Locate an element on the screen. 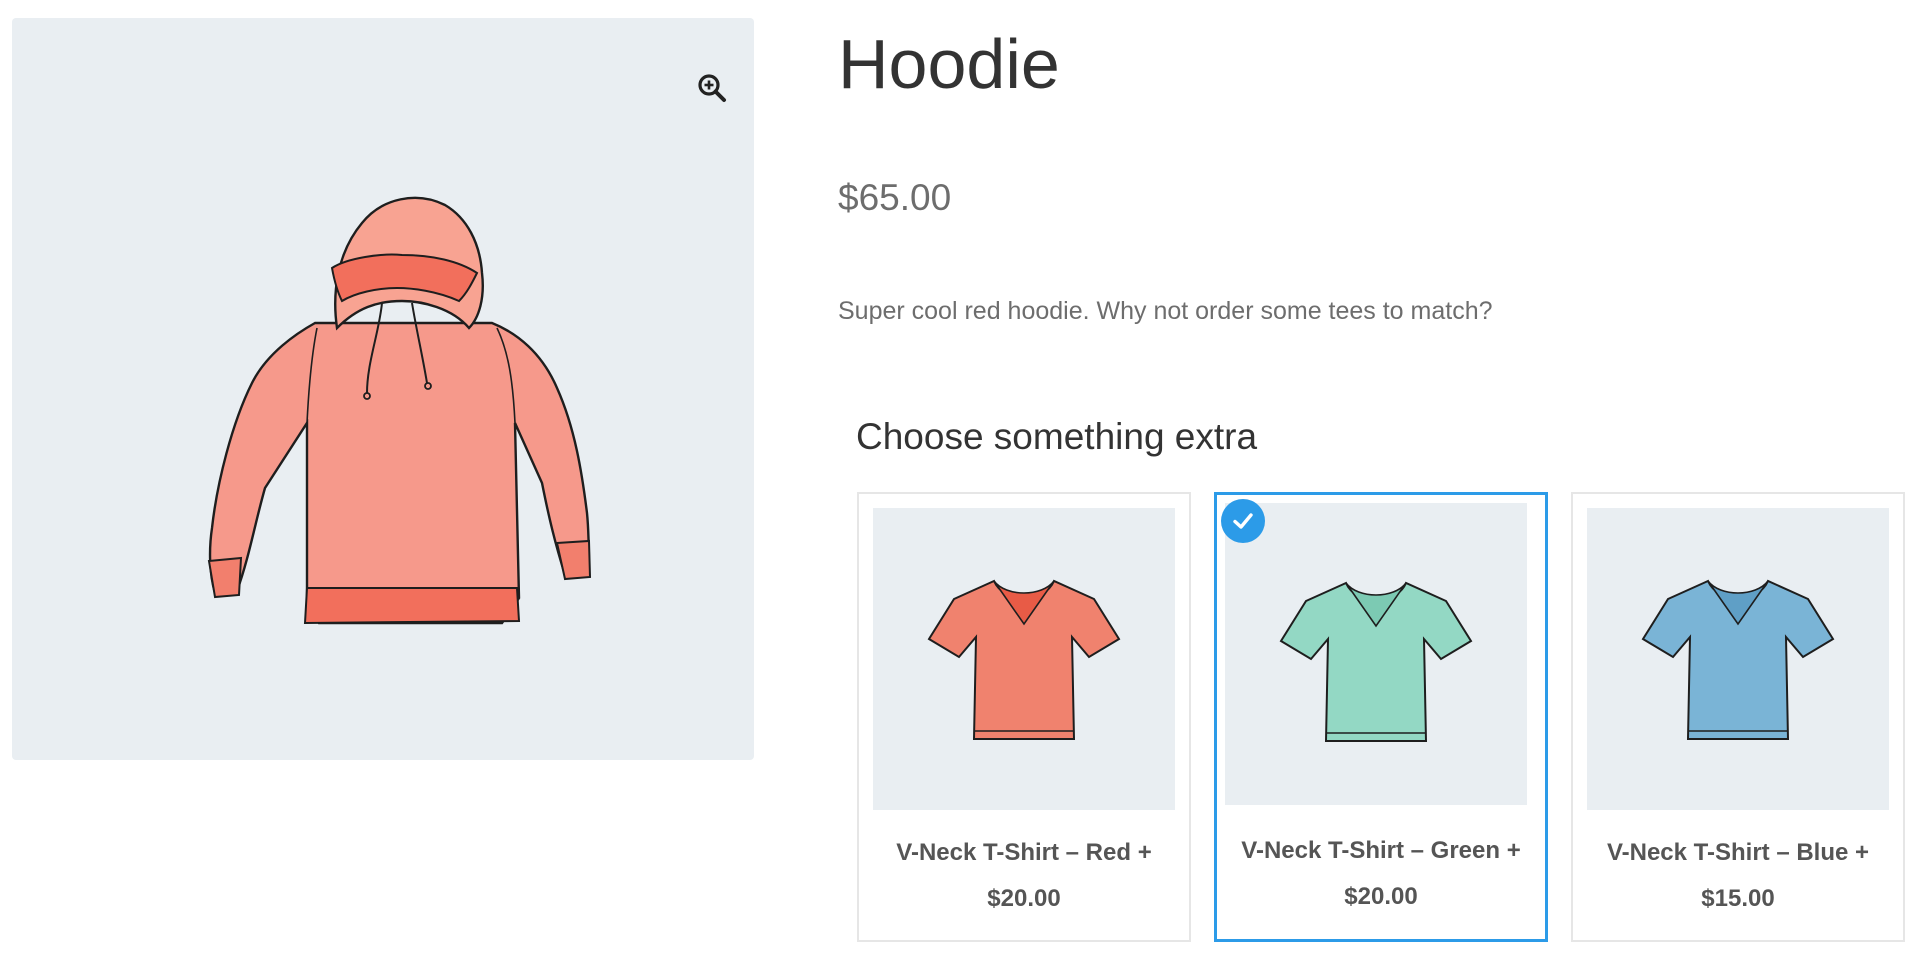  extra-card-title: V-Neck T-Shirt – Green + is located at coordinates (1381, 850).